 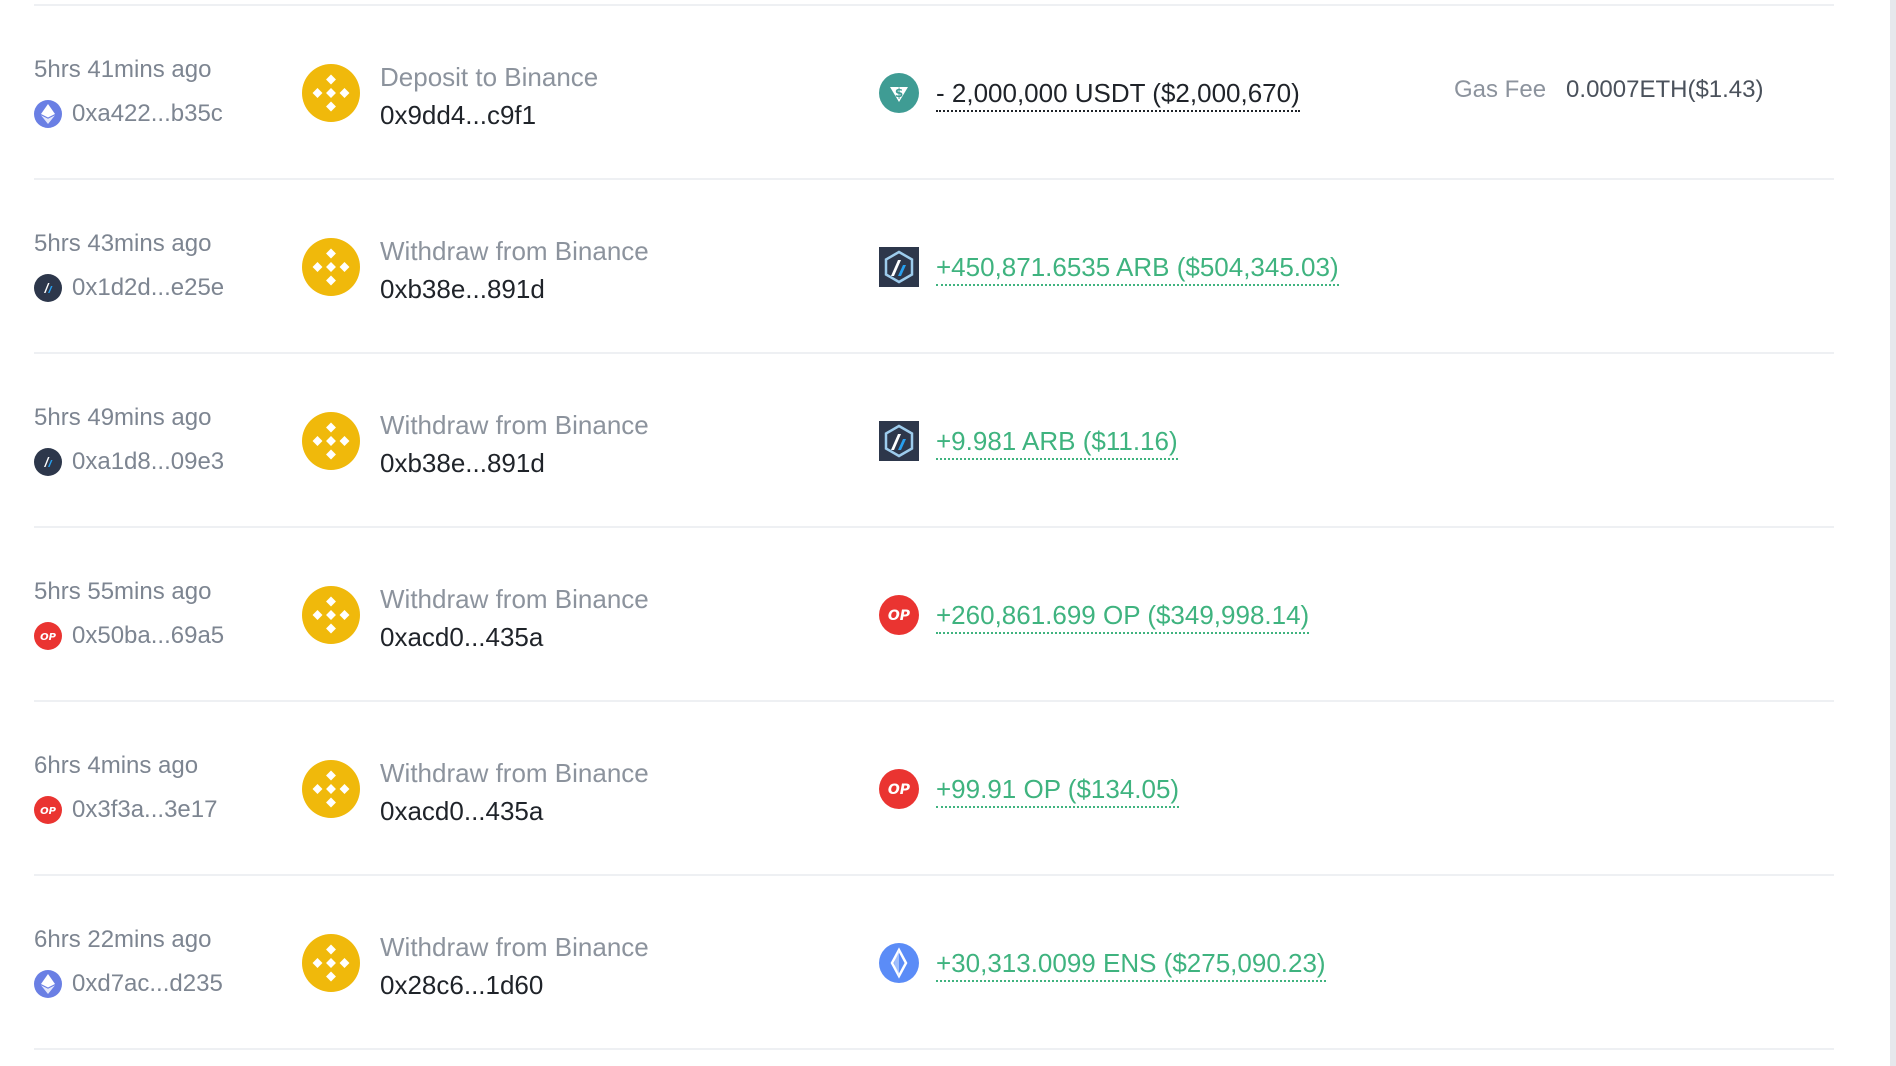 I want to click on counterparty-address: 0x28c6...1d60, so click(x=461, y=985).